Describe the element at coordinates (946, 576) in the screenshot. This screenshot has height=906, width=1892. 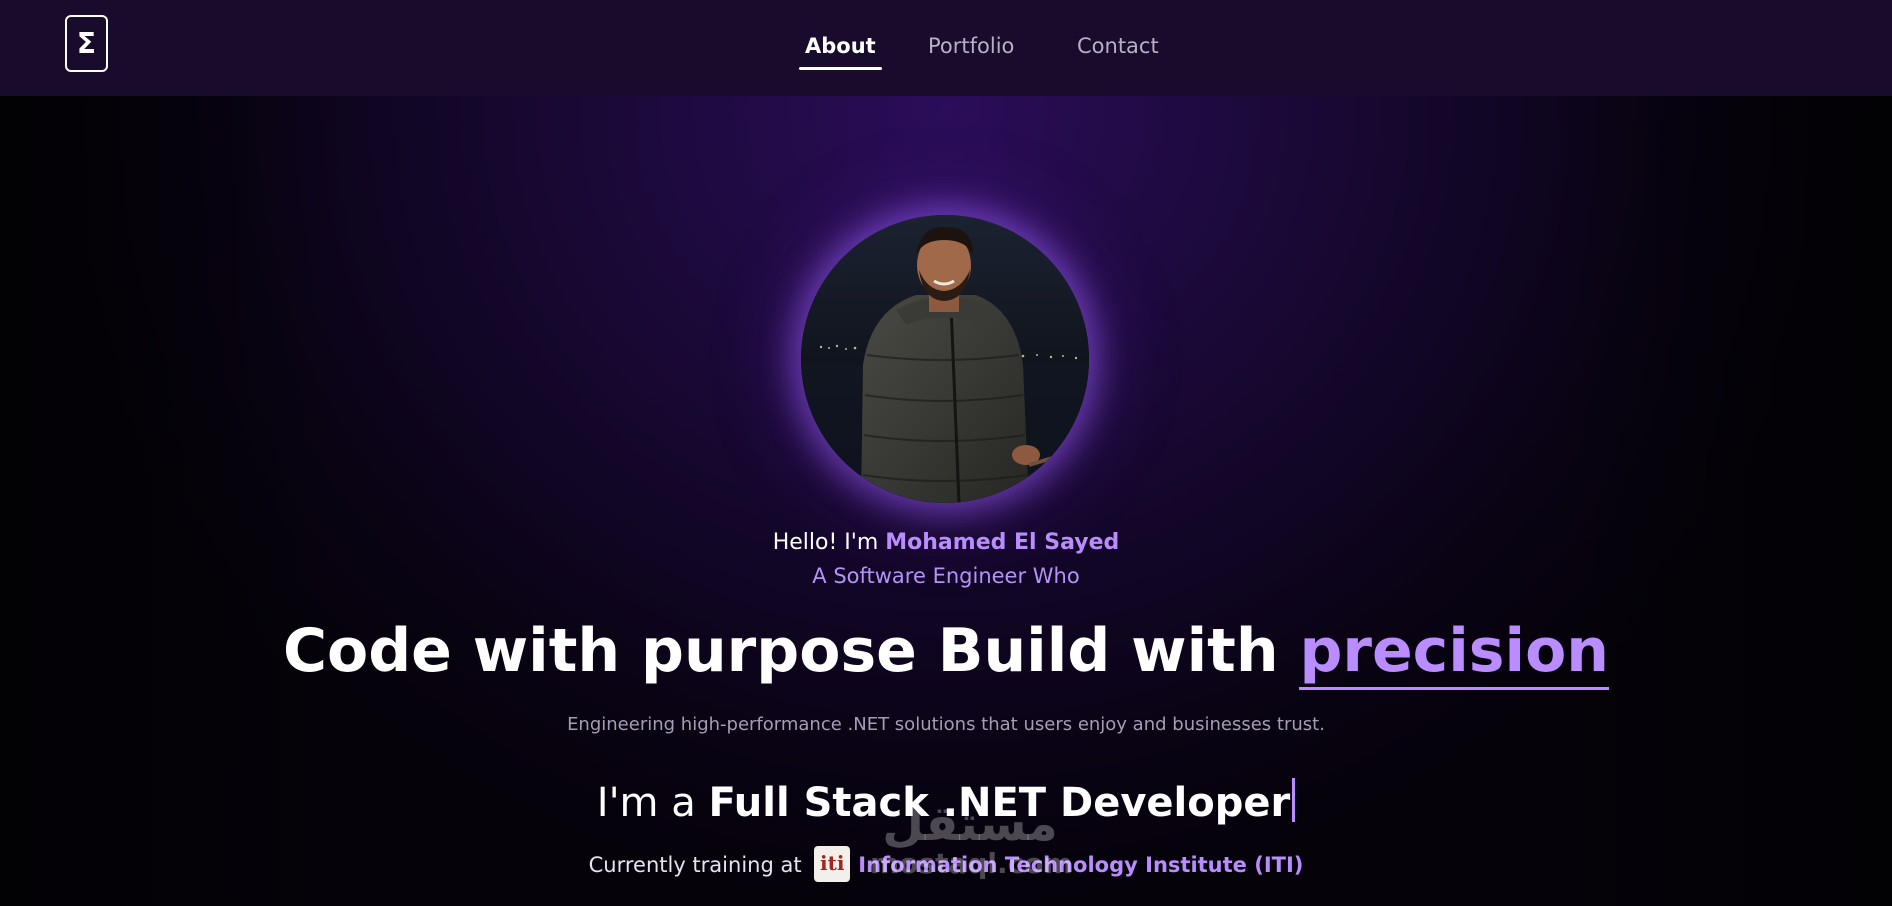
I see `tagline: A Software Engineer Who` at that location.